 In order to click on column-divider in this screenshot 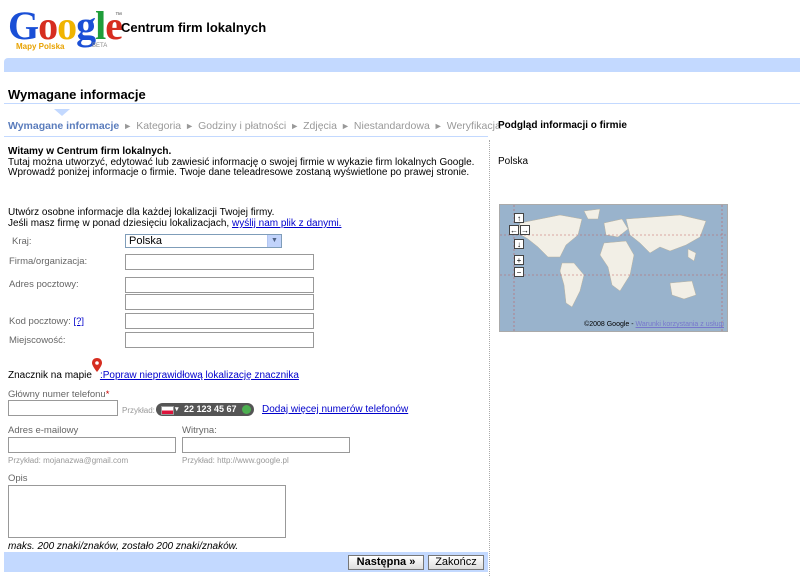, I will do `click(489, 358)`.